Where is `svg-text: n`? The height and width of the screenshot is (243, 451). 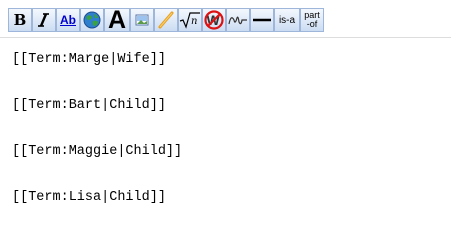
svg-text: n is located at coordinates (194, 21).